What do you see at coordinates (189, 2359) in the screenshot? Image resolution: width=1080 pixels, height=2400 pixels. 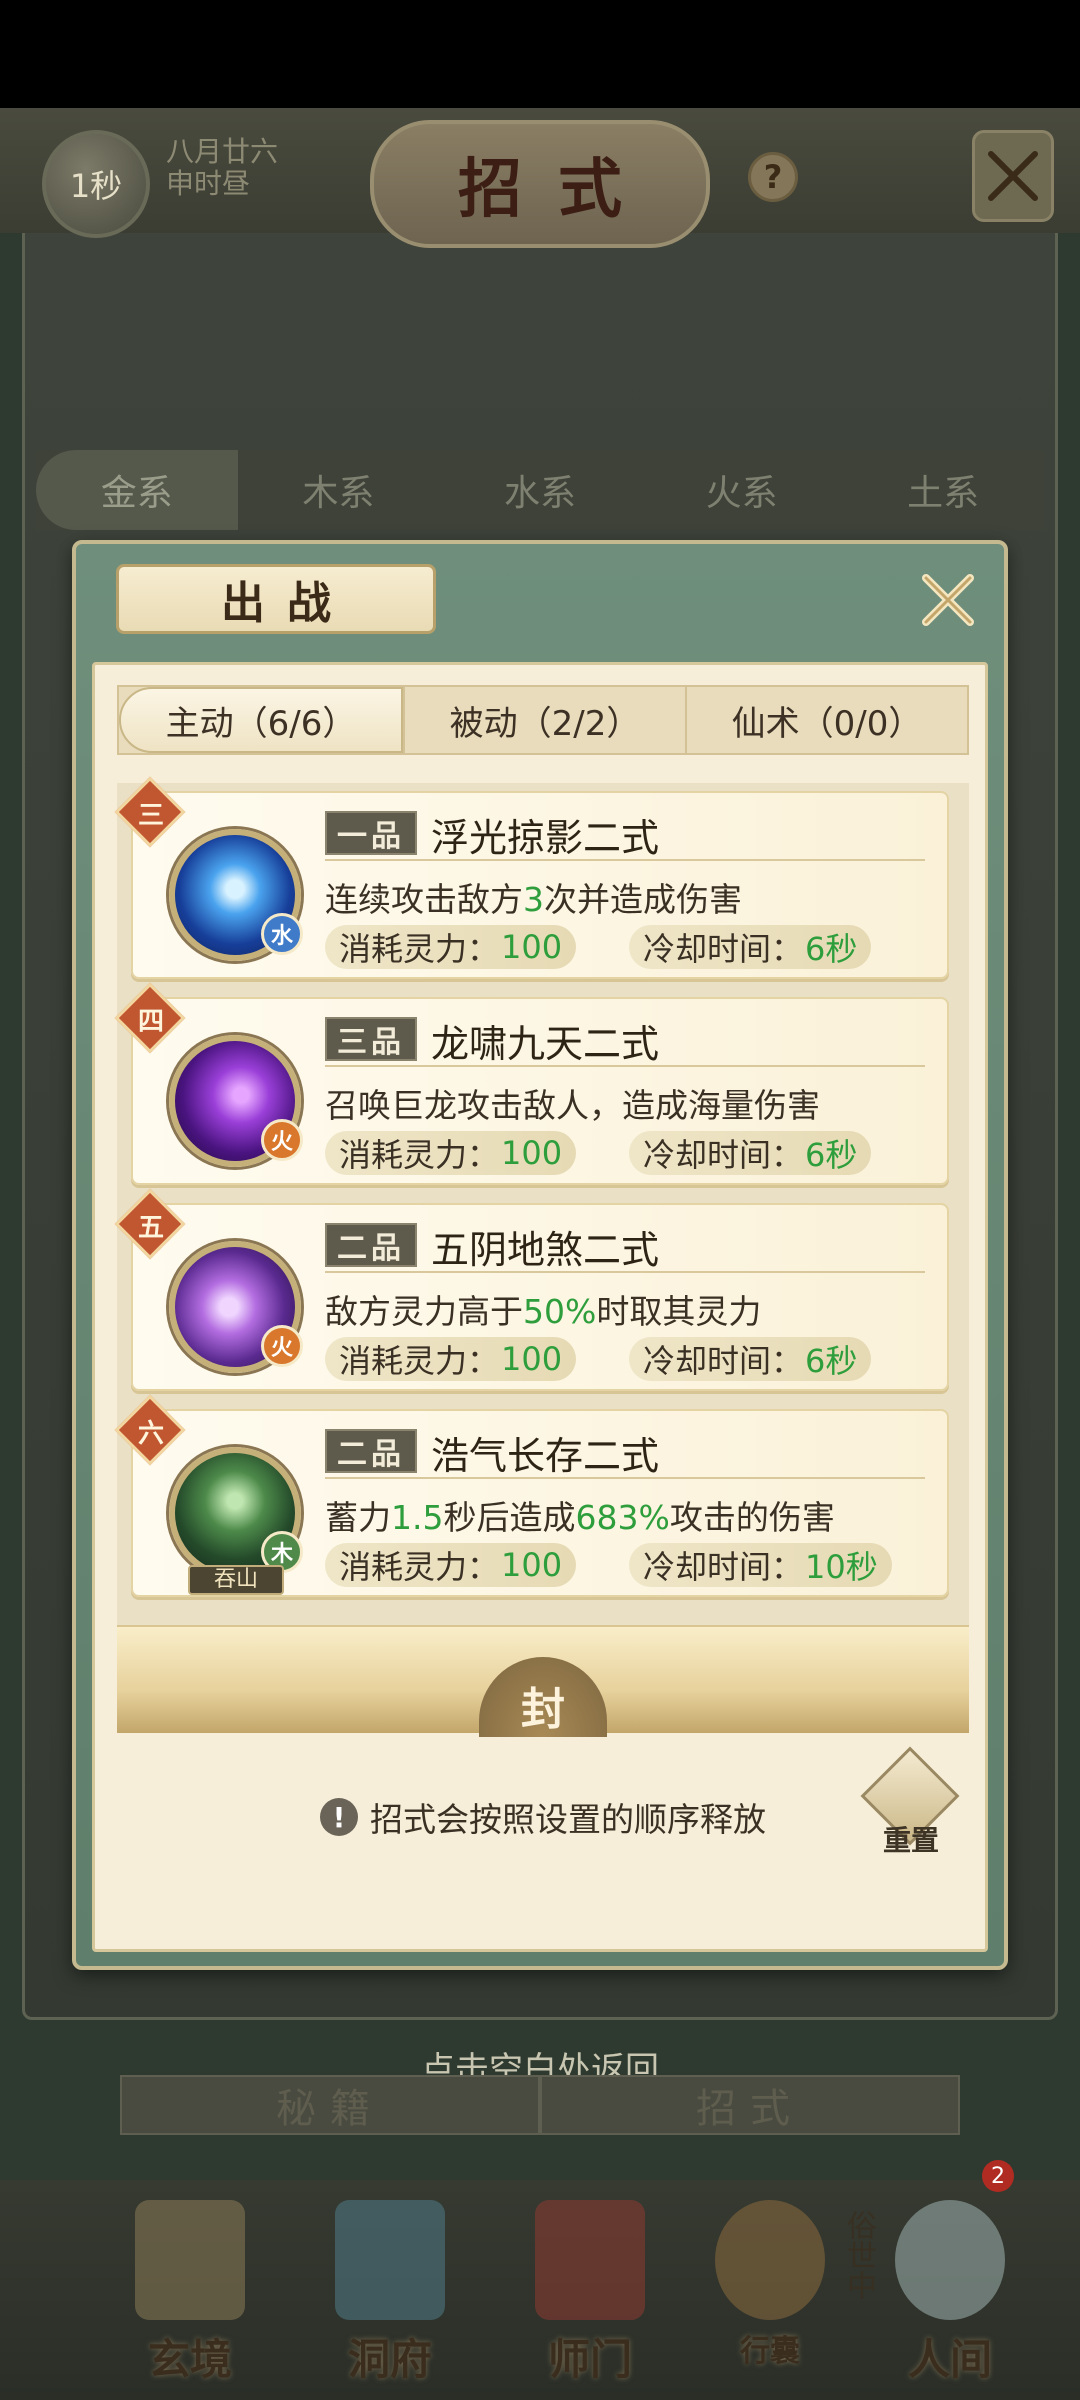 I see `nav-label: 玄境` at bounding box center [189, 2359].